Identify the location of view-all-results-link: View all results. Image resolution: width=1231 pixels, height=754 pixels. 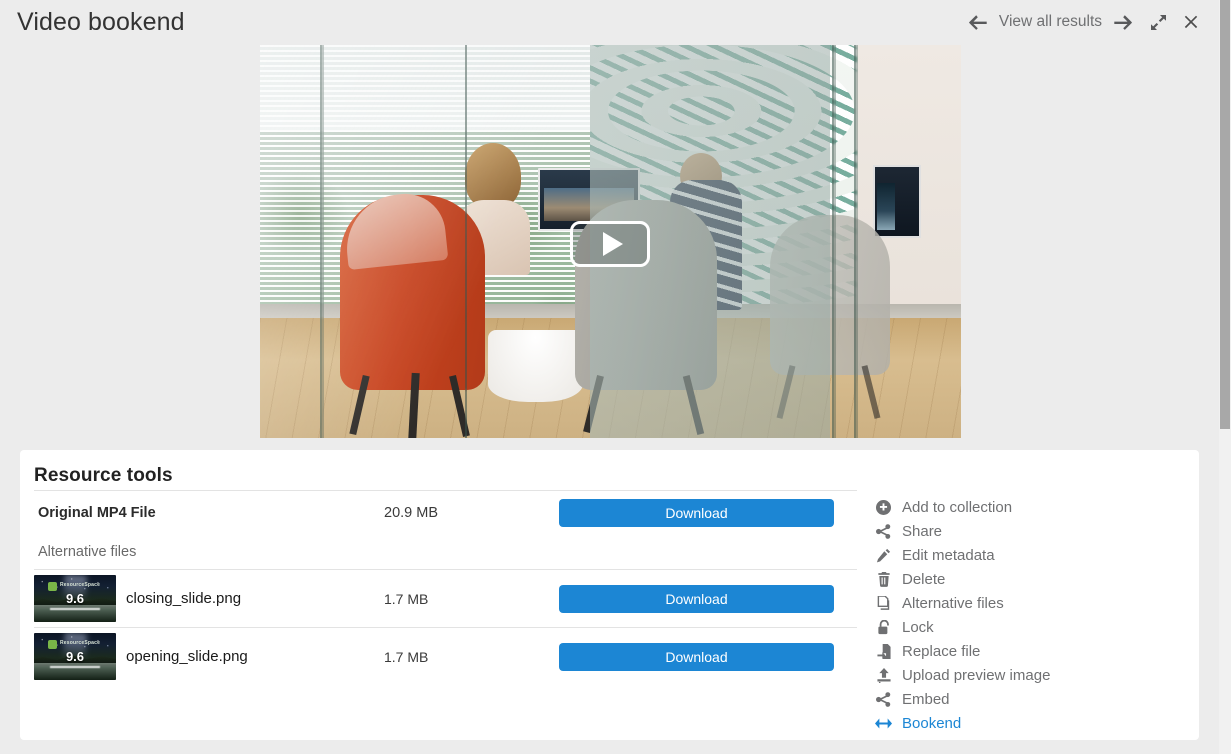
(1050, 22).